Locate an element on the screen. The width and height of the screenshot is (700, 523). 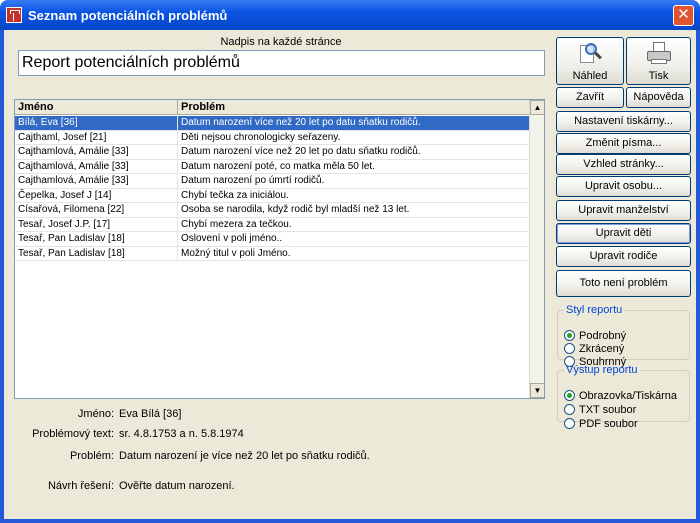
grid-header: Jméno Problém is located at coordinates (272, 107).